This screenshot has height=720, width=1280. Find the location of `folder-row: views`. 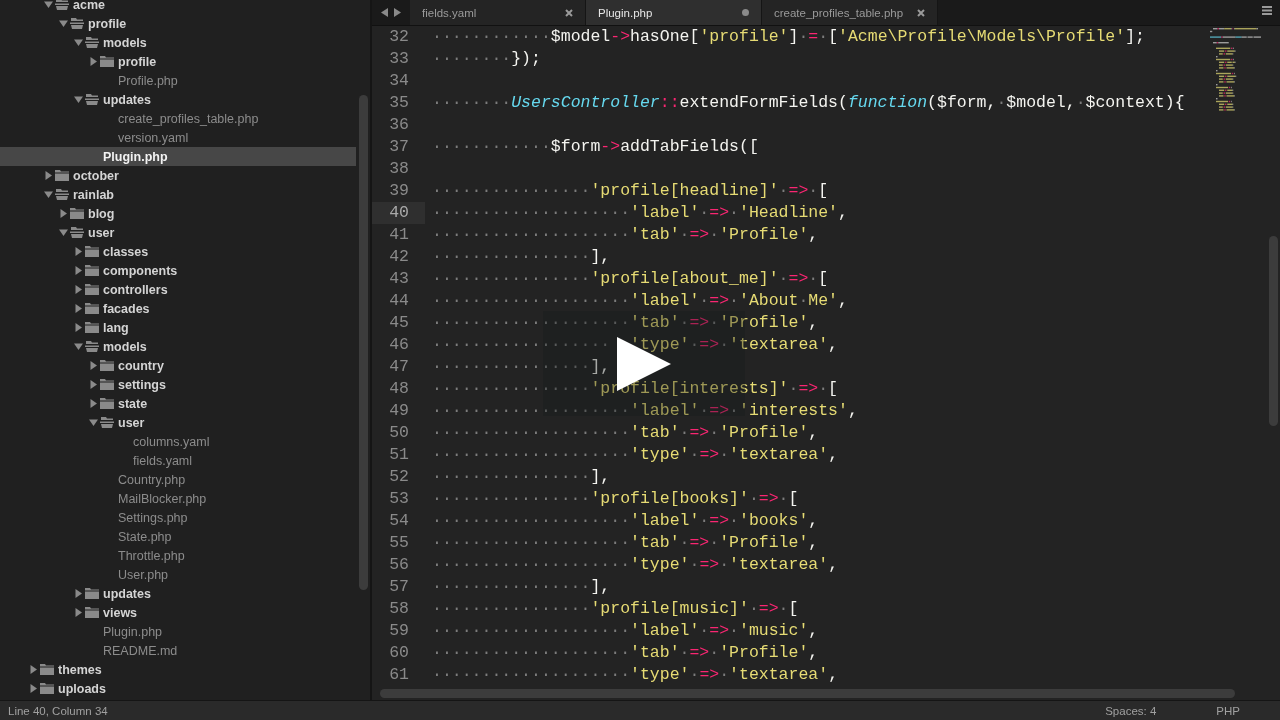

folder-row: views is located at coordinates (178, 612).